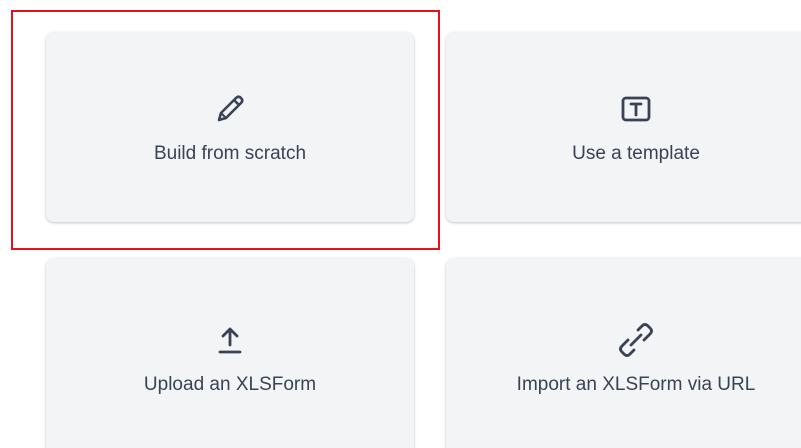  Describe the element at coordinates (636, 109) in the screenshot. I see `template-icon` at that location.